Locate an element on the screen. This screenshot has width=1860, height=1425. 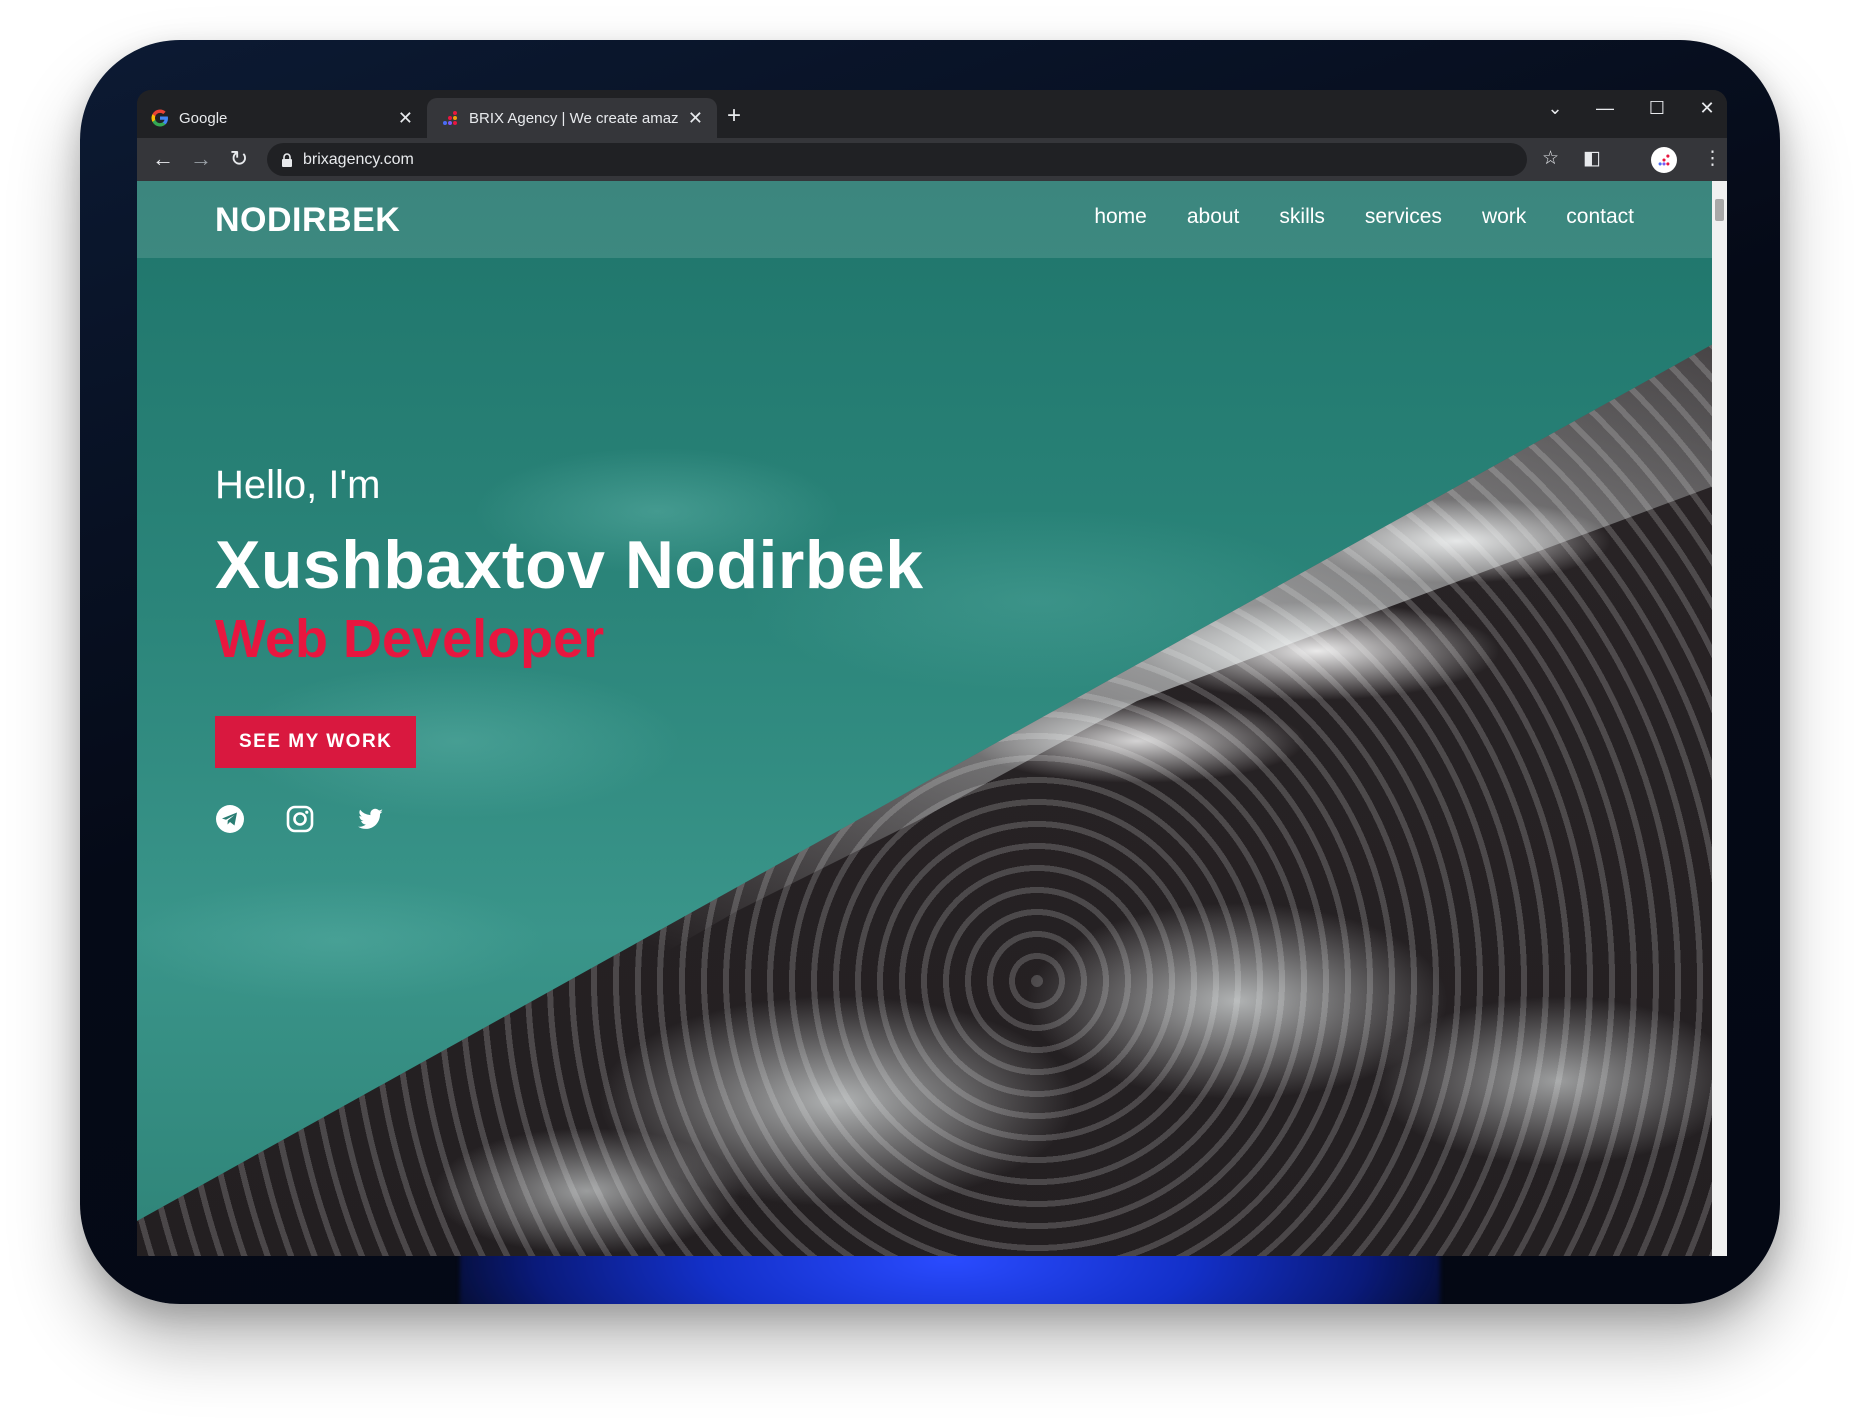
browser-toolbar: ← → ↻ brixagency.com ☆ ◧ ⋮ is located at coordinates (932, 159).